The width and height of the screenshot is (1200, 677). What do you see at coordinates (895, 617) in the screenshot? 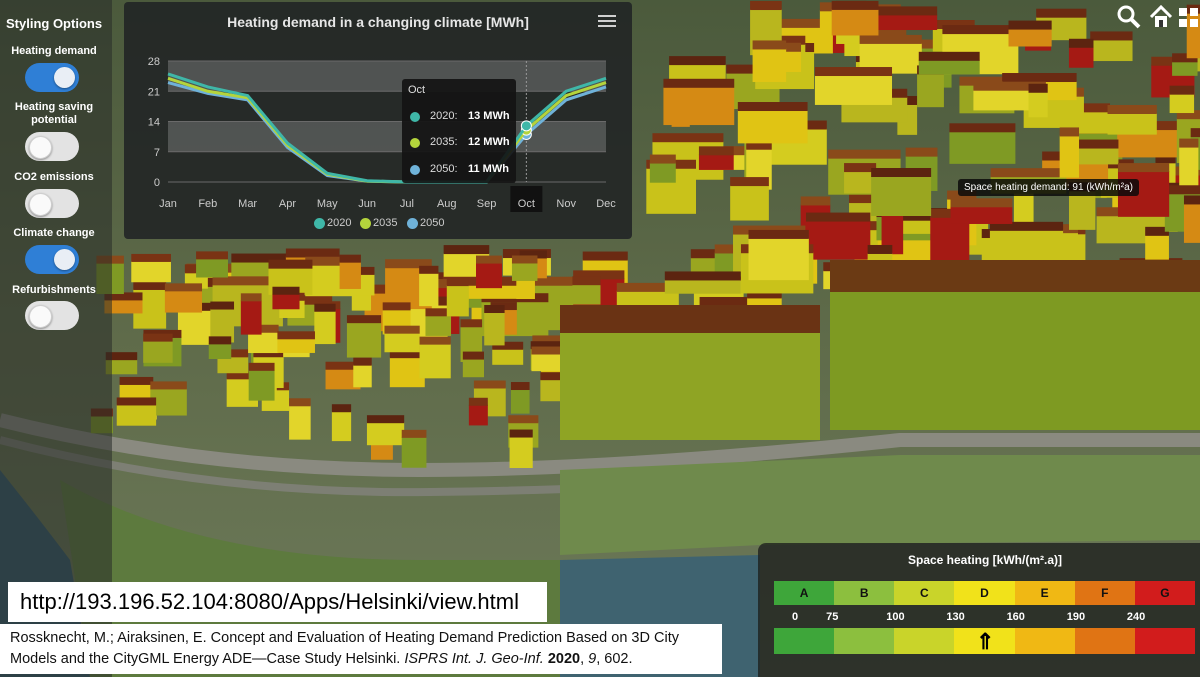
I see `threshold-label: 100` at bounding box center [895, 617].